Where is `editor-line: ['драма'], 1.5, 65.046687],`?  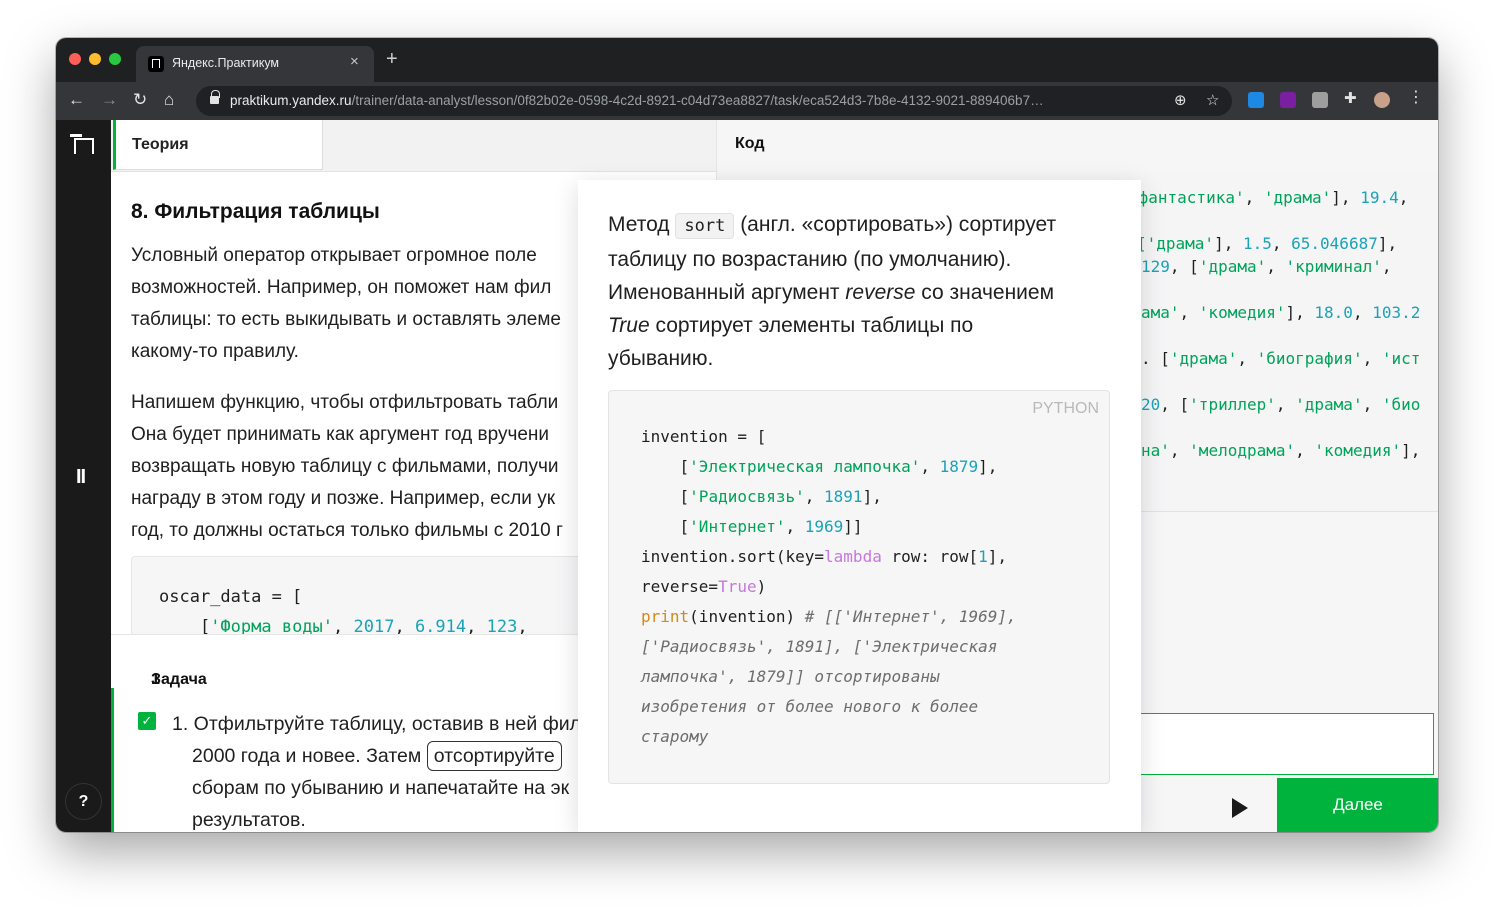
editor-line: ['драма'], 1.5, 65.046687], is located at coordinates (1267, 243).